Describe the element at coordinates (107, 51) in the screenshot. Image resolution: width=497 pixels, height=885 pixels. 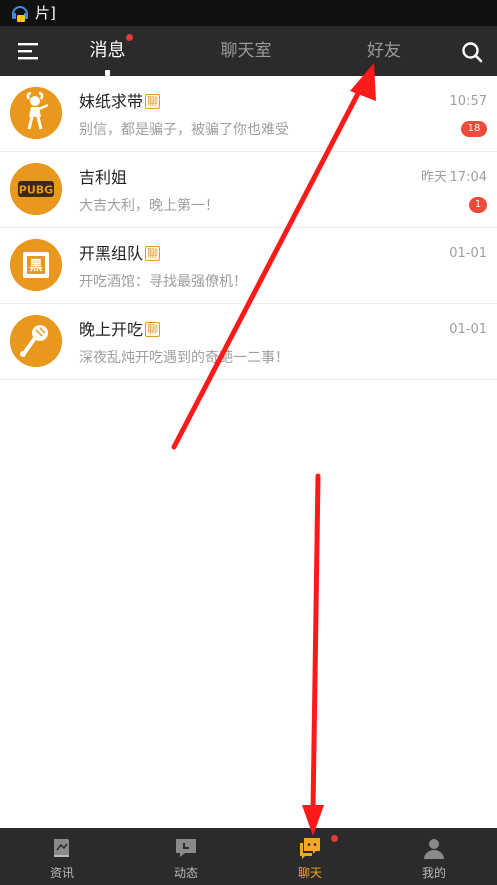
I see `tab-messages: 消息` at that location.